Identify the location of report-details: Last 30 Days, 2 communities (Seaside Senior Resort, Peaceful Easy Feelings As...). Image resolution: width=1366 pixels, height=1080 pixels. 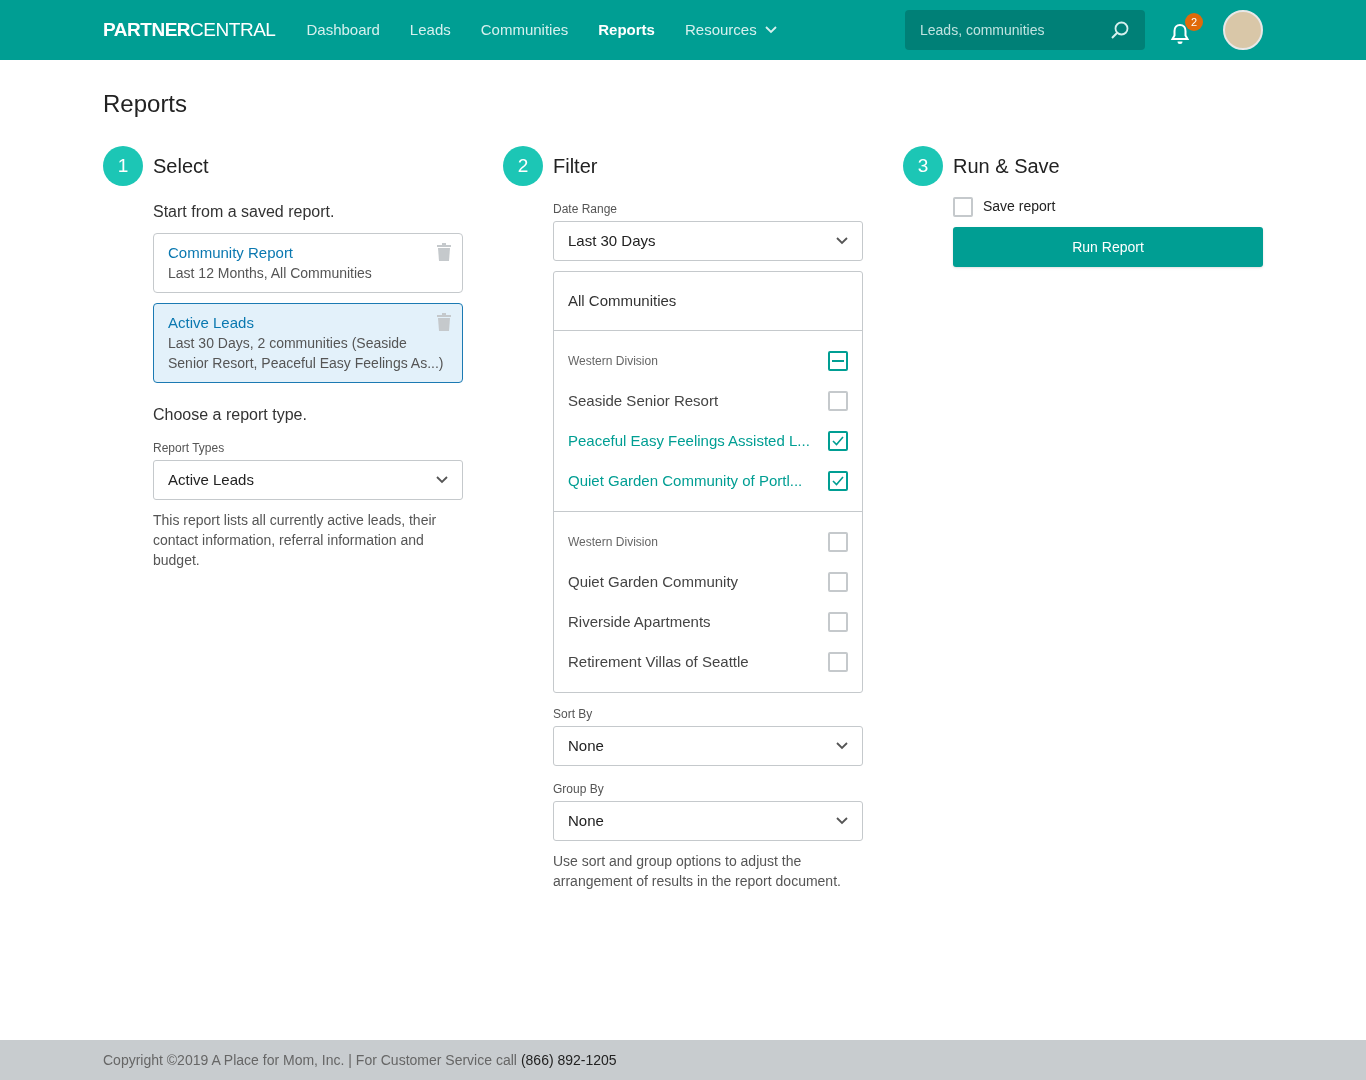
(306, 353).